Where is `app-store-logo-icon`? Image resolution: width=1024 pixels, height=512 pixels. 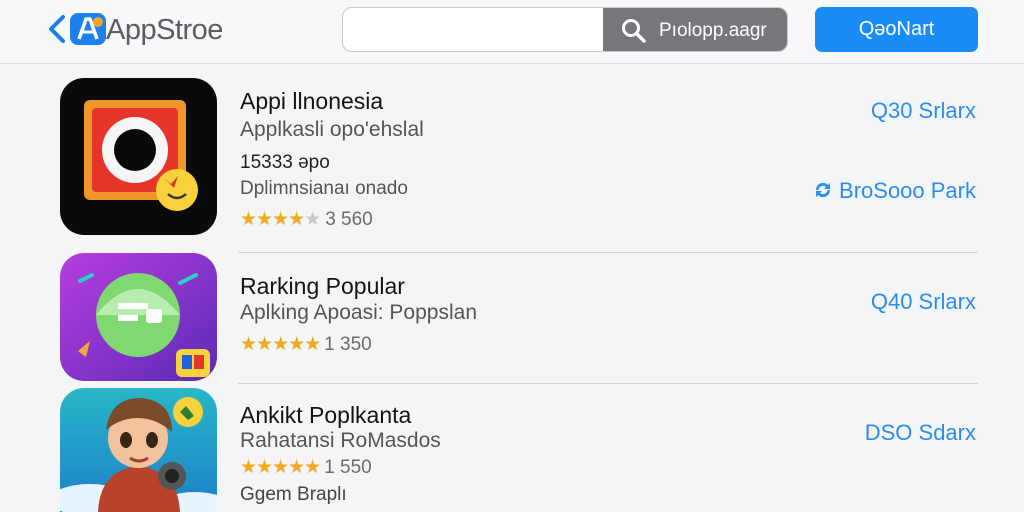 app-store-logo-icon is located at coordinates (88, 29).